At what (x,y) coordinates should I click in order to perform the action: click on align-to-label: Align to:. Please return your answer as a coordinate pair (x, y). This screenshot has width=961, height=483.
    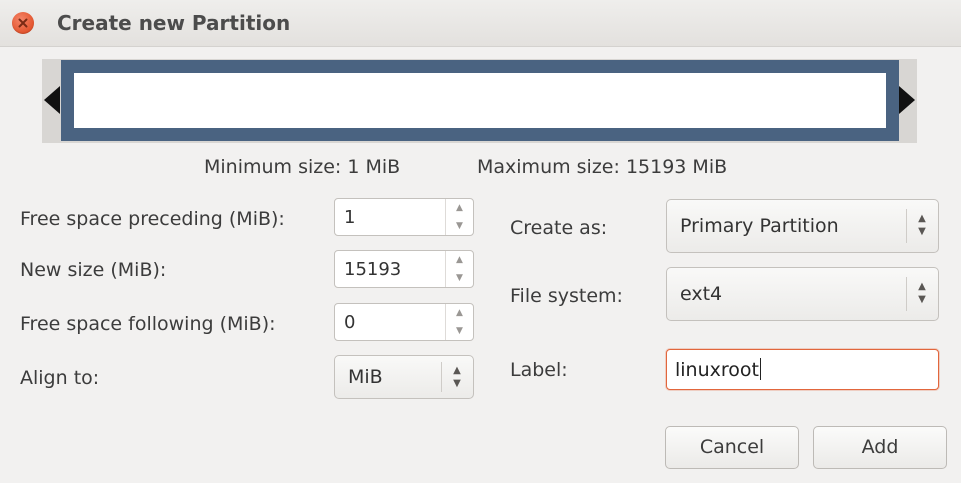
    Looking at the image, I should click on (60, 378).